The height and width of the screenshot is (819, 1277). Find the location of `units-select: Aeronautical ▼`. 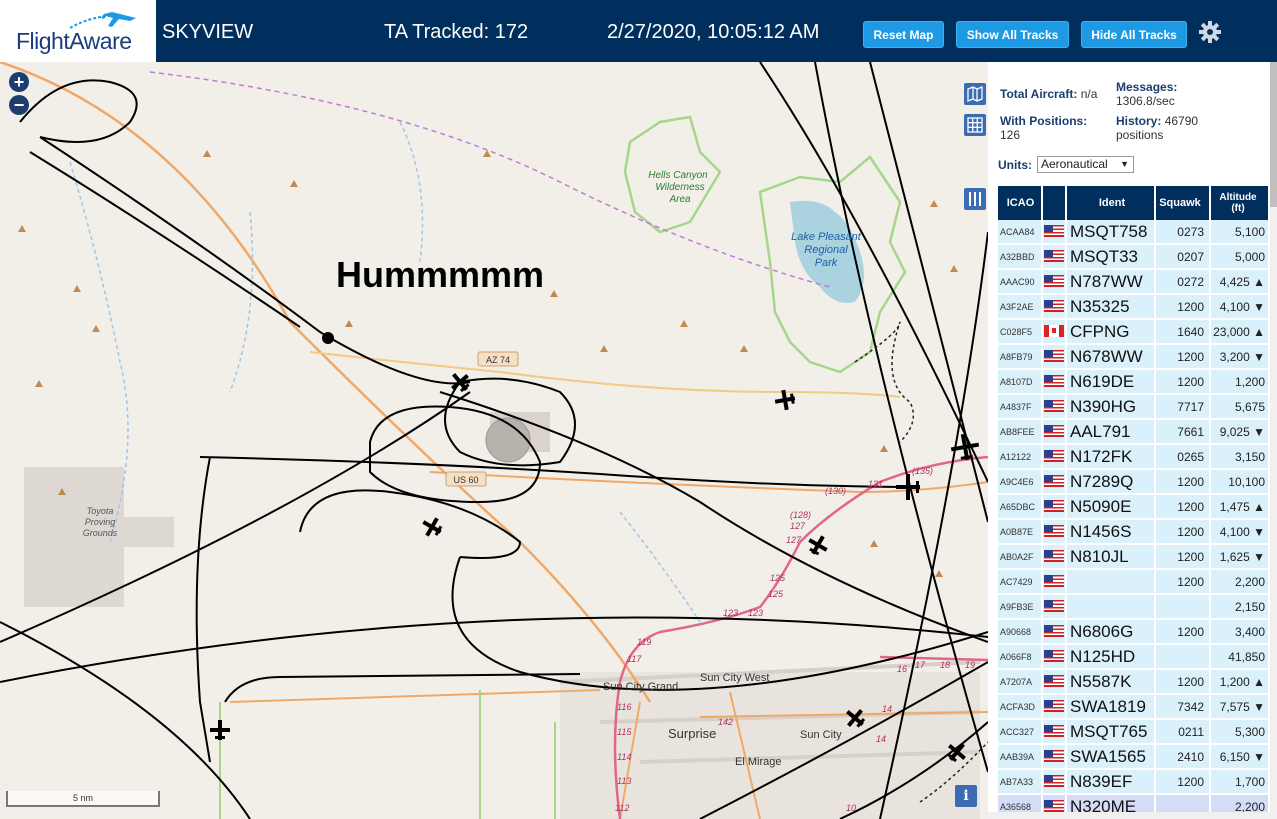

units-select: Aeronautical ▼ is located at coordinates (1085, 164).